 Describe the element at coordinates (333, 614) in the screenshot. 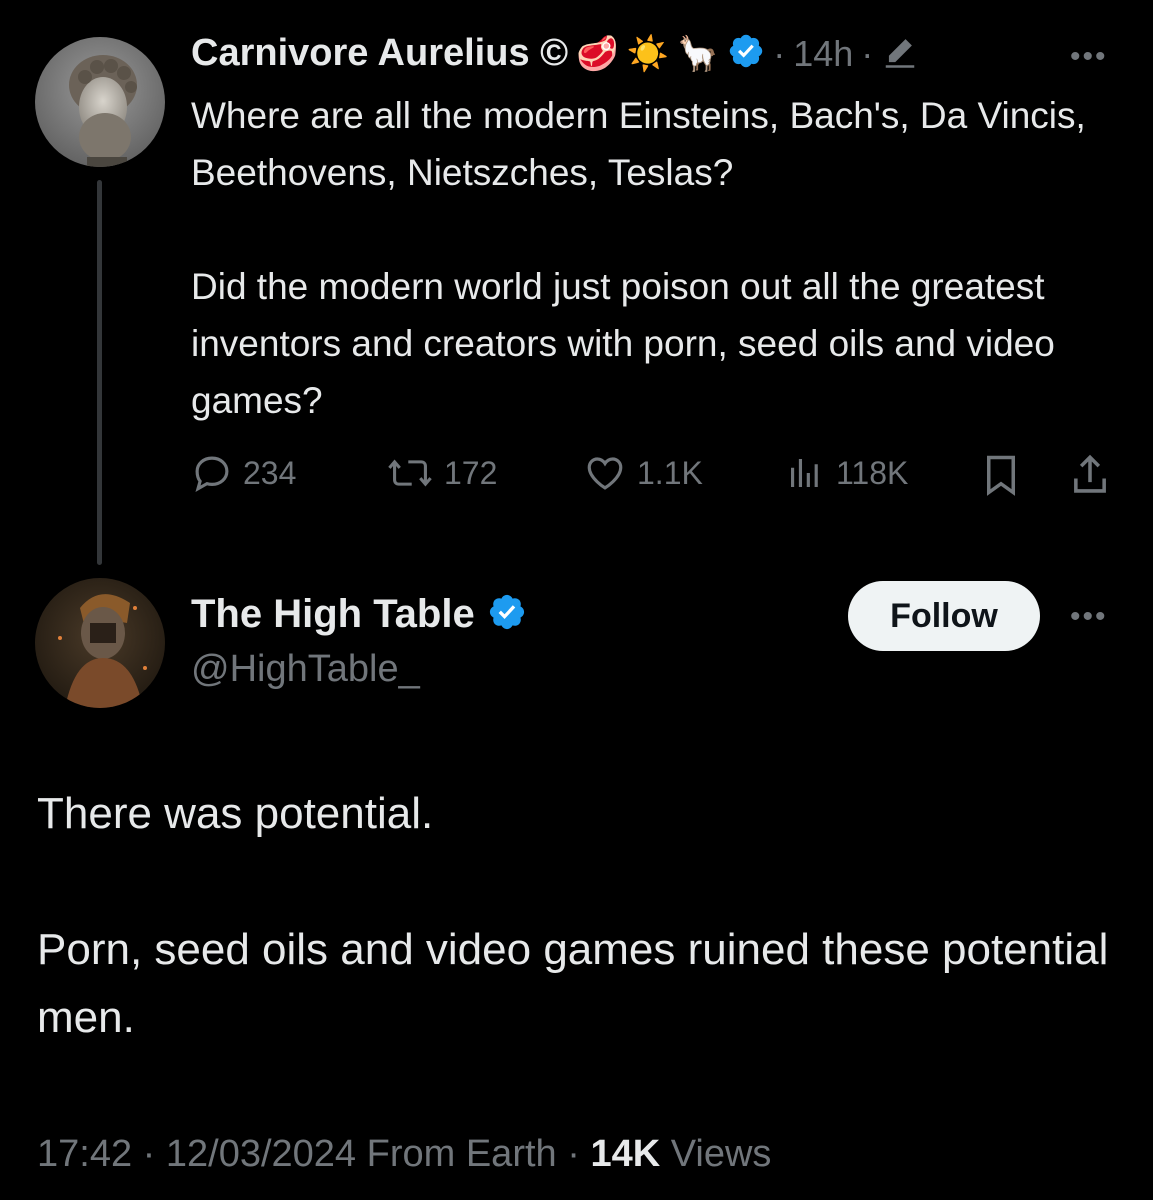

I see `reply-display-name: The High Table` at that location.